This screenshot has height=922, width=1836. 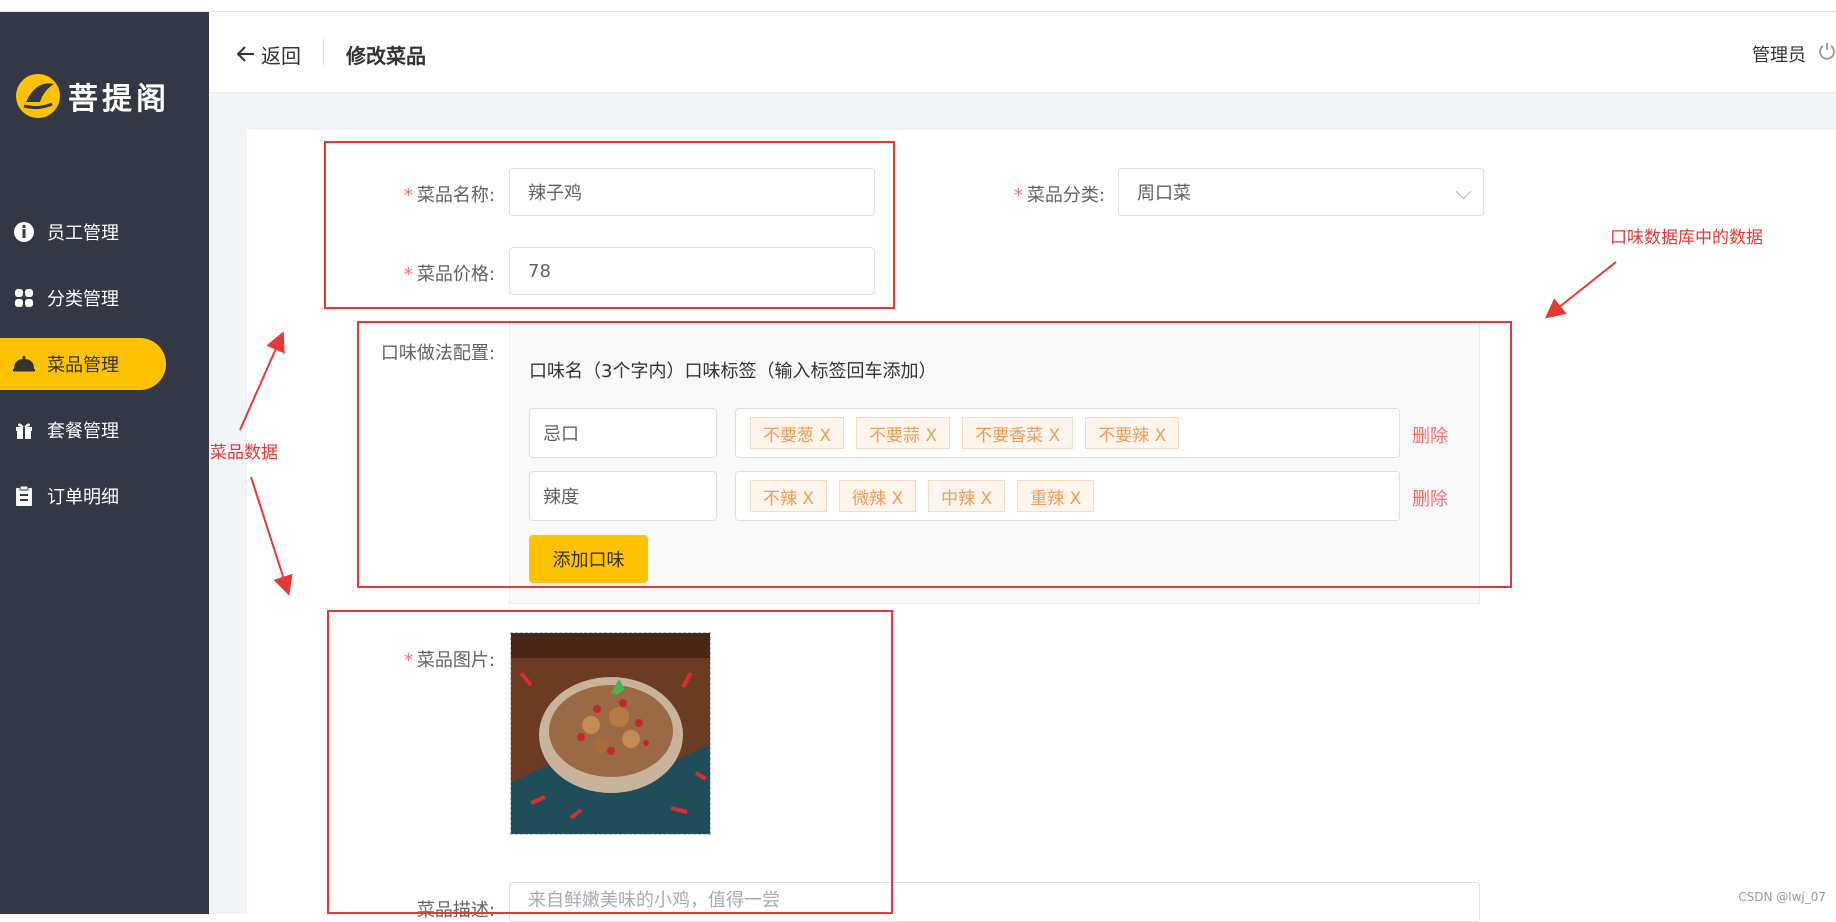 What do you see at coordinates (24, 232) in the screenshot?
I see `employee-icon` at bounding box center [24, 232].